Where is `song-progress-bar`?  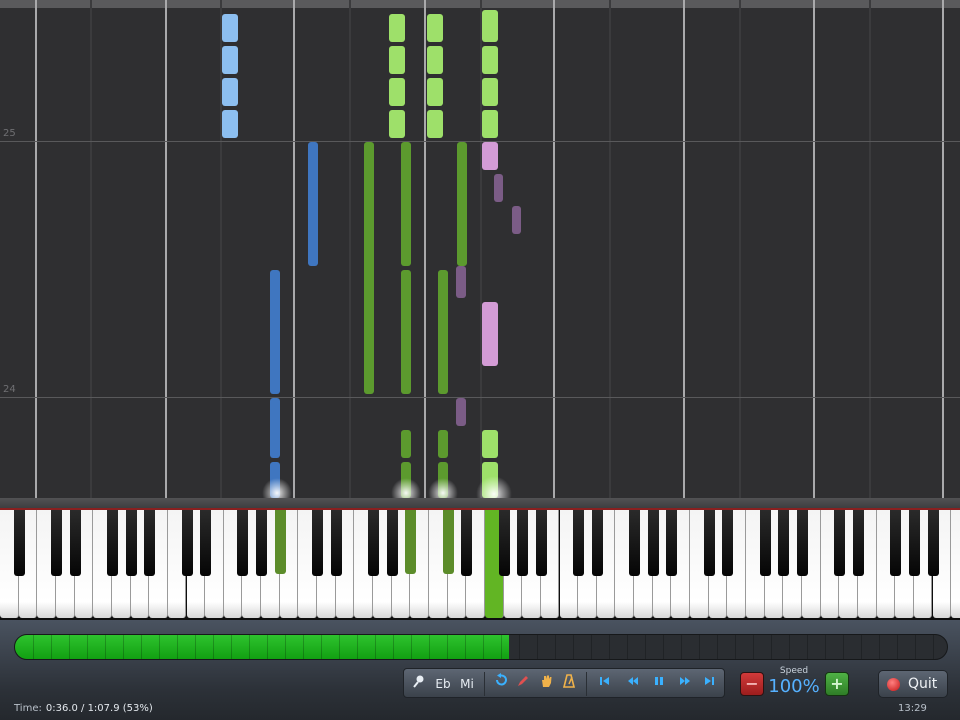 song-progress-bar is located at coordinates (481, 647).